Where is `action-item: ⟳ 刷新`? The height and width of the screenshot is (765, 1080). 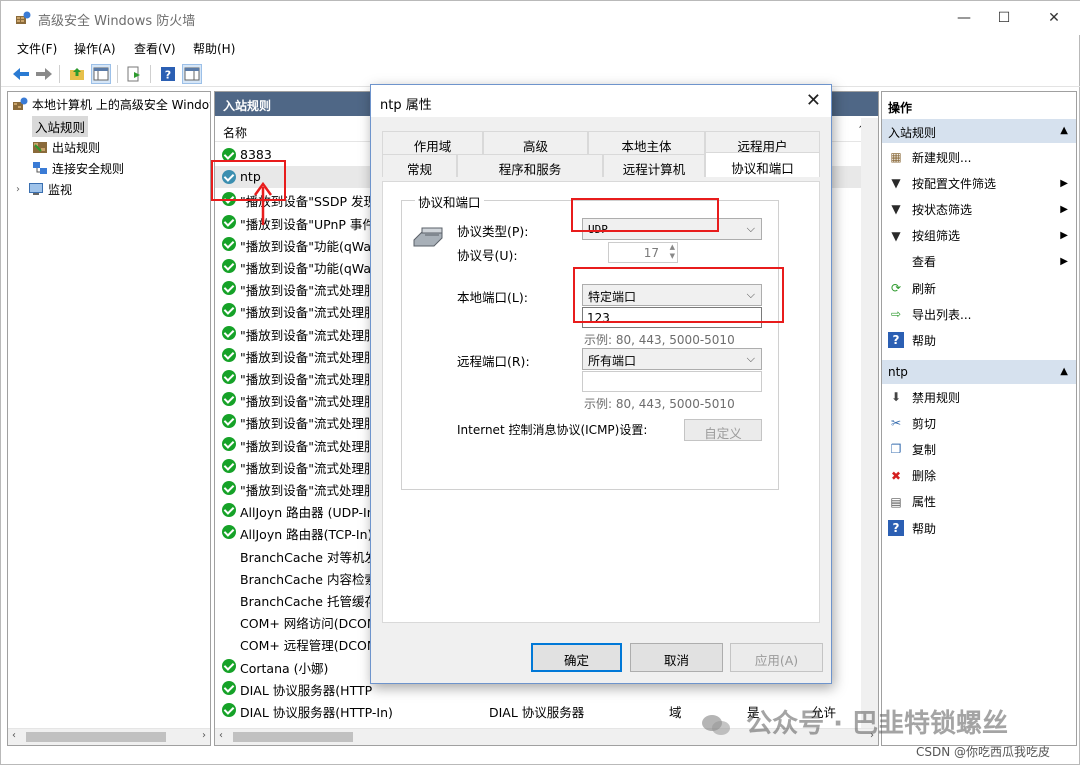
action-item: ⟳ 刷新 is located at coordinates (979, 288).